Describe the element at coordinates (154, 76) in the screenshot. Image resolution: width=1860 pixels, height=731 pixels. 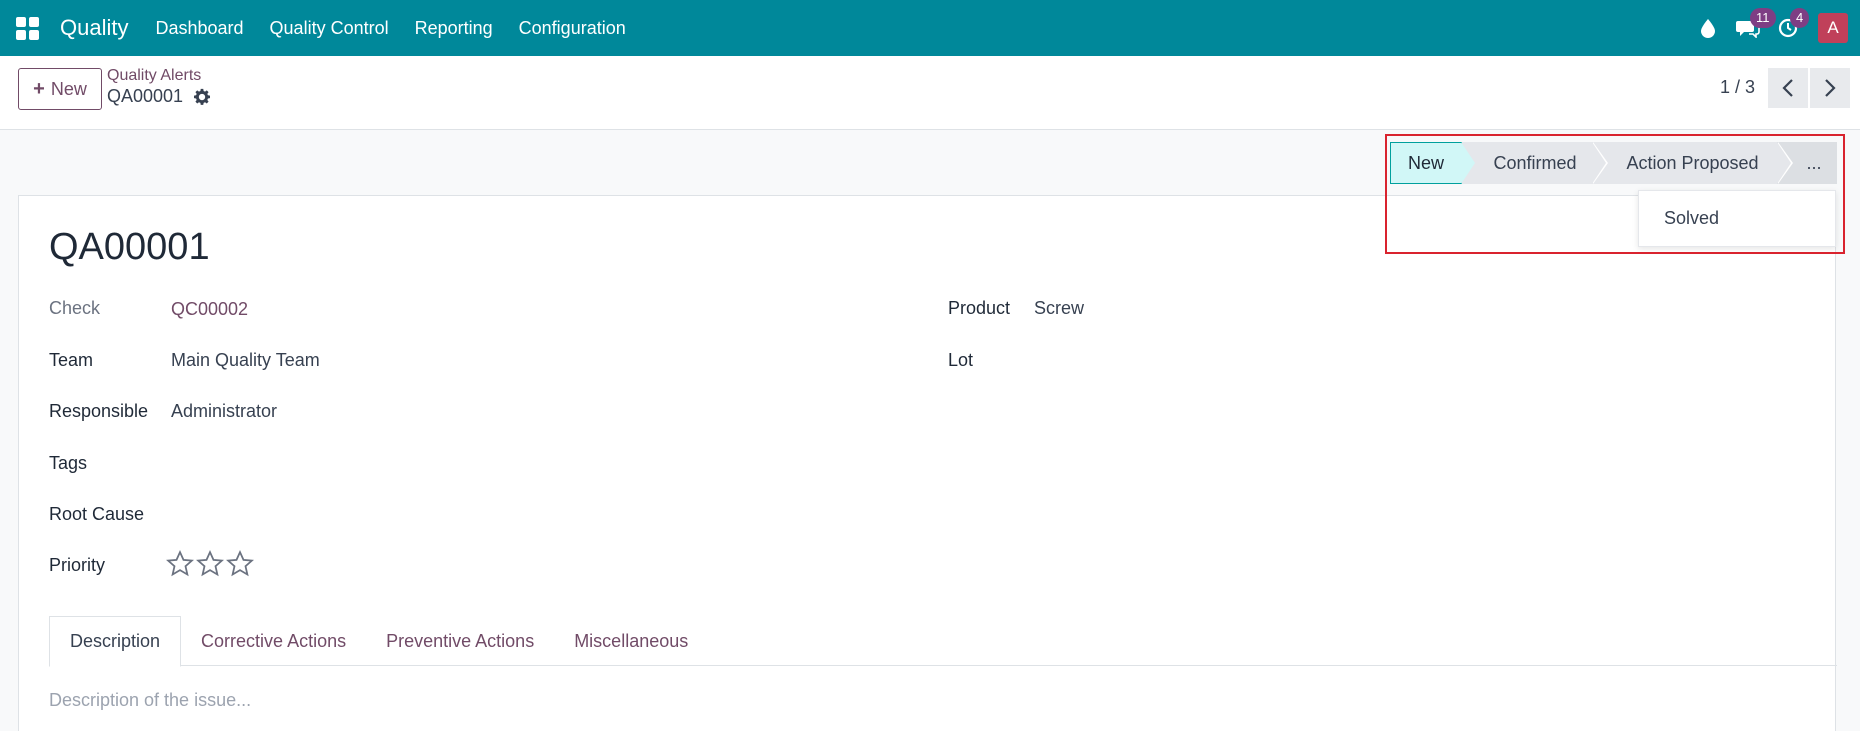
I see `breadcrumb-quality-alerts: Quality Alerts` at that location.